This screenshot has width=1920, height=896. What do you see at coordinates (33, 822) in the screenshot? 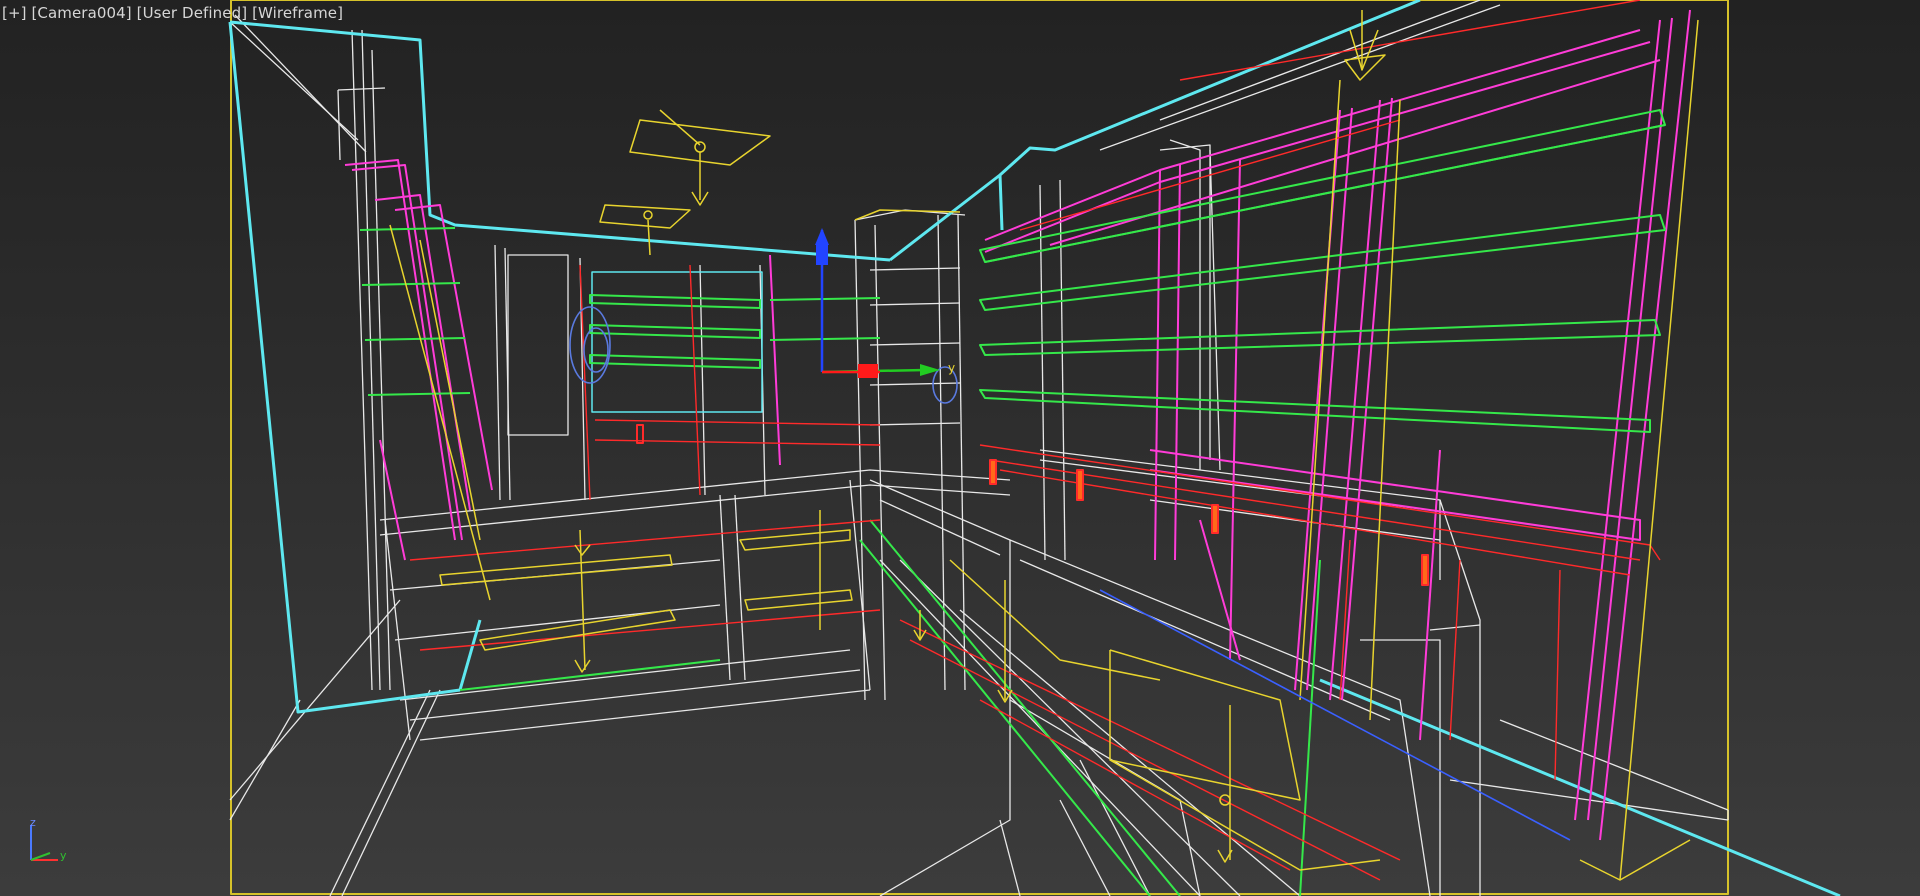
I see `axis-z-label: z` at bounding box center [33, 822].